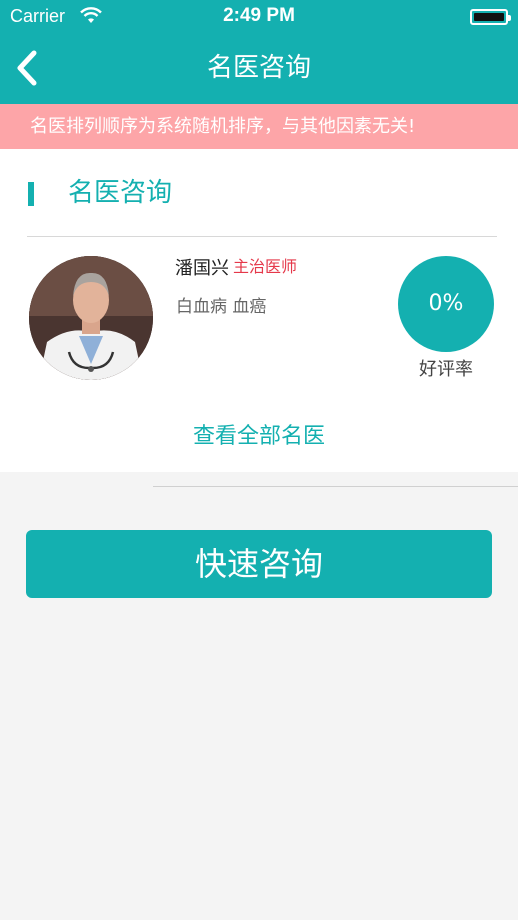  I want to click on notice-banner: 名医排列顺序为系统随机排序，与其他因素无关!, so click(259, 126).